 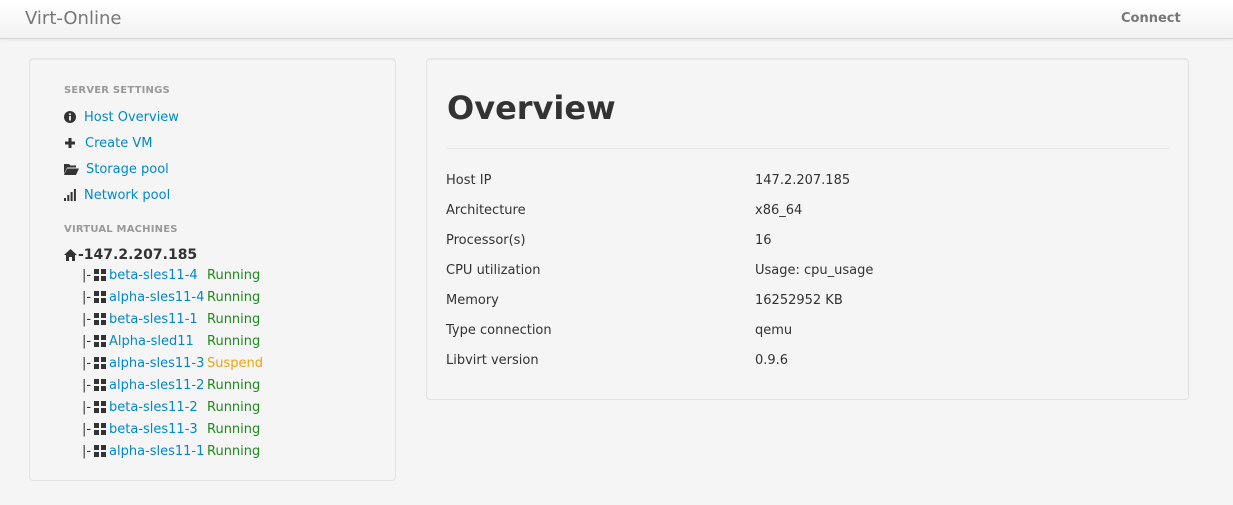 What do you see at coordinates (799, 300) in the screenshot?
I see `info-value: 16252952 KB` at bounding box center [799, 300].